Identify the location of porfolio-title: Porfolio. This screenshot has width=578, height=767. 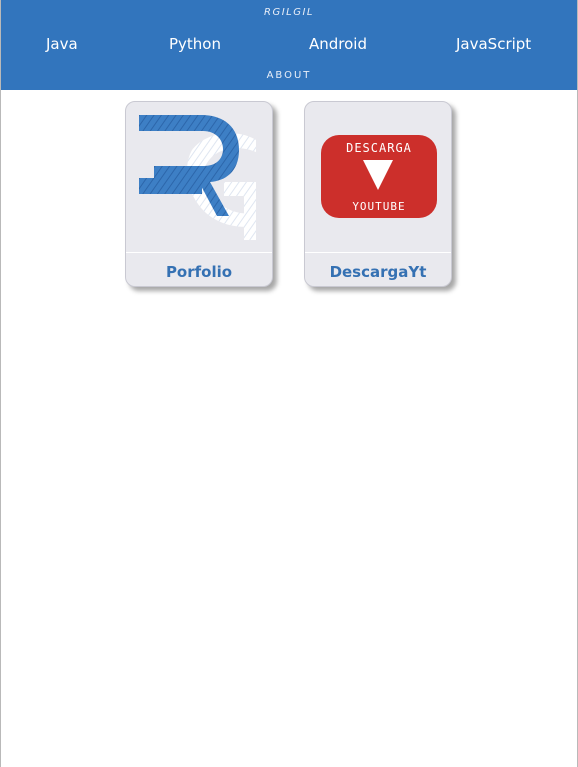
(199, 272).